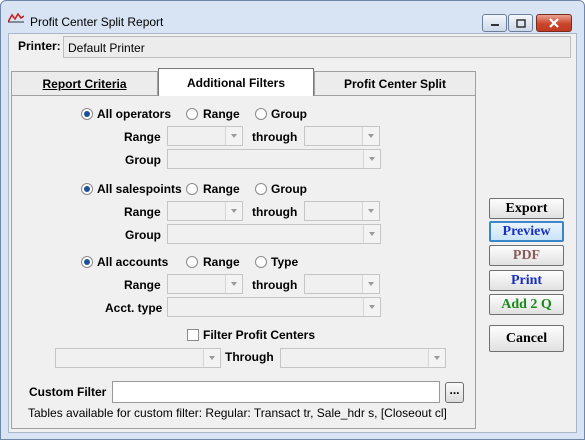  Describe the element at coordinates (289, 114) in the screenshot. I see `operators-group-radio-label: Group` at that location.